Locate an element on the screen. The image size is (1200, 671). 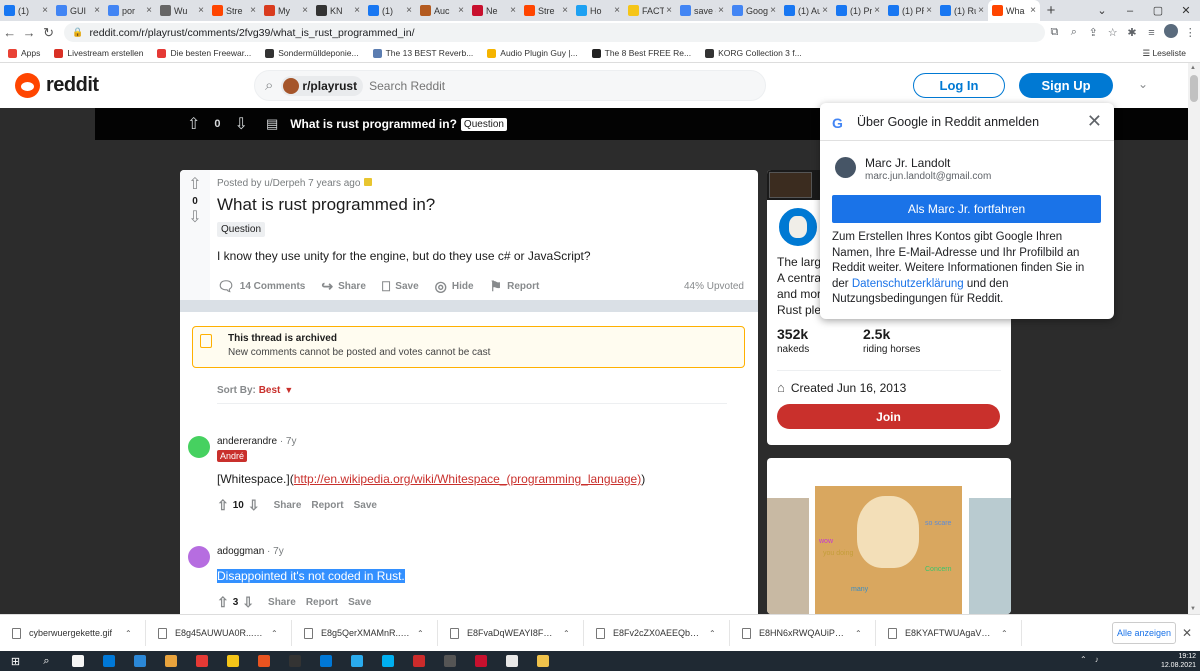
browser-tab: Google× is located at coordinates (754, 10).